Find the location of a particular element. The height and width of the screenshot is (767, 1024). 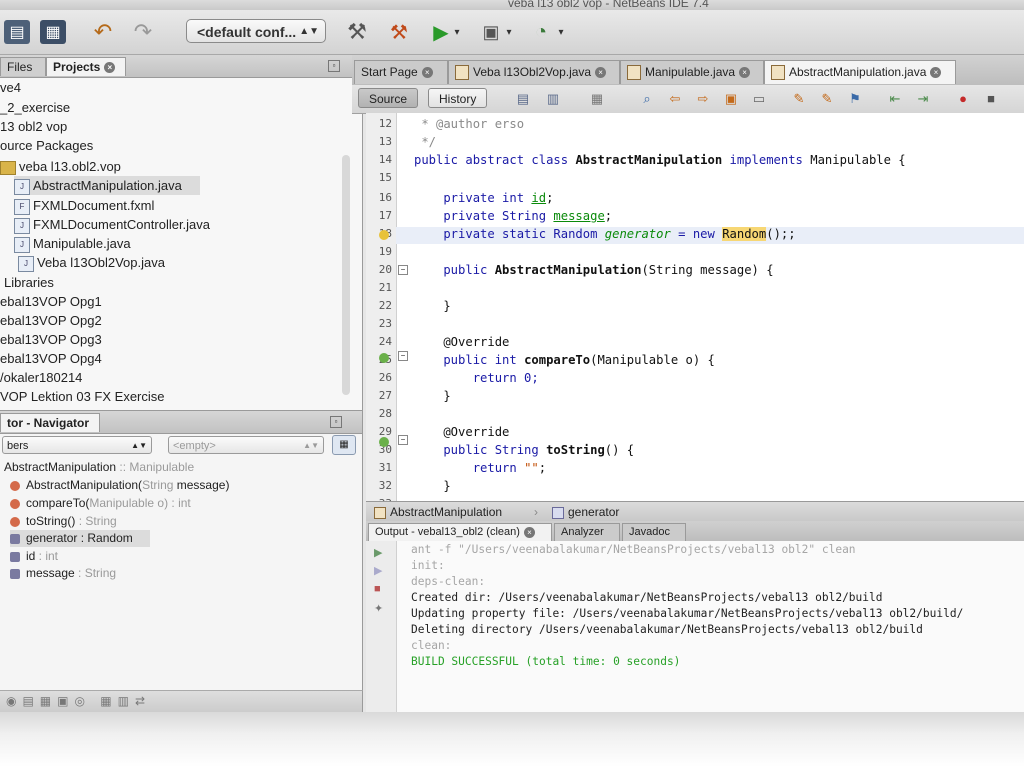

tab-analyzer: Analyzer is located at coordinates (587, 532).